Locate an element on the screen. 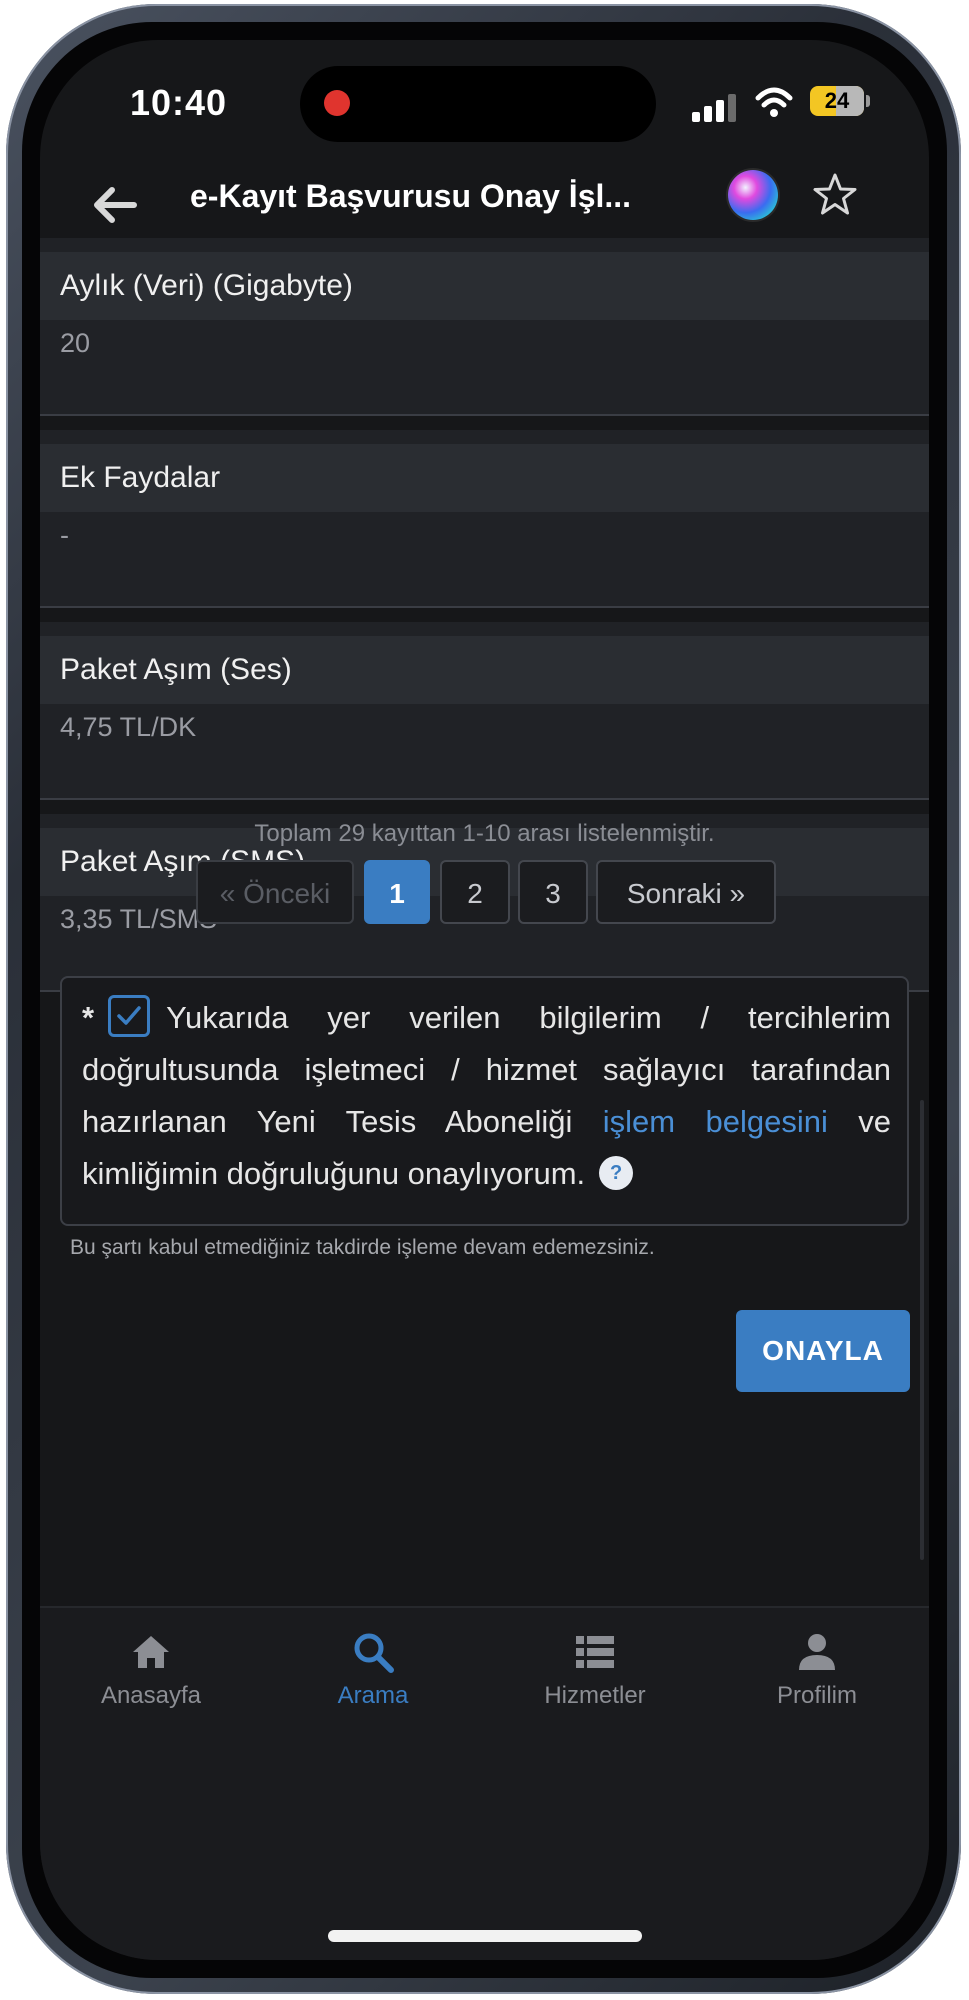 The image size is (969, 2000). detail-value: 20 is located at coordinates (75, 343).